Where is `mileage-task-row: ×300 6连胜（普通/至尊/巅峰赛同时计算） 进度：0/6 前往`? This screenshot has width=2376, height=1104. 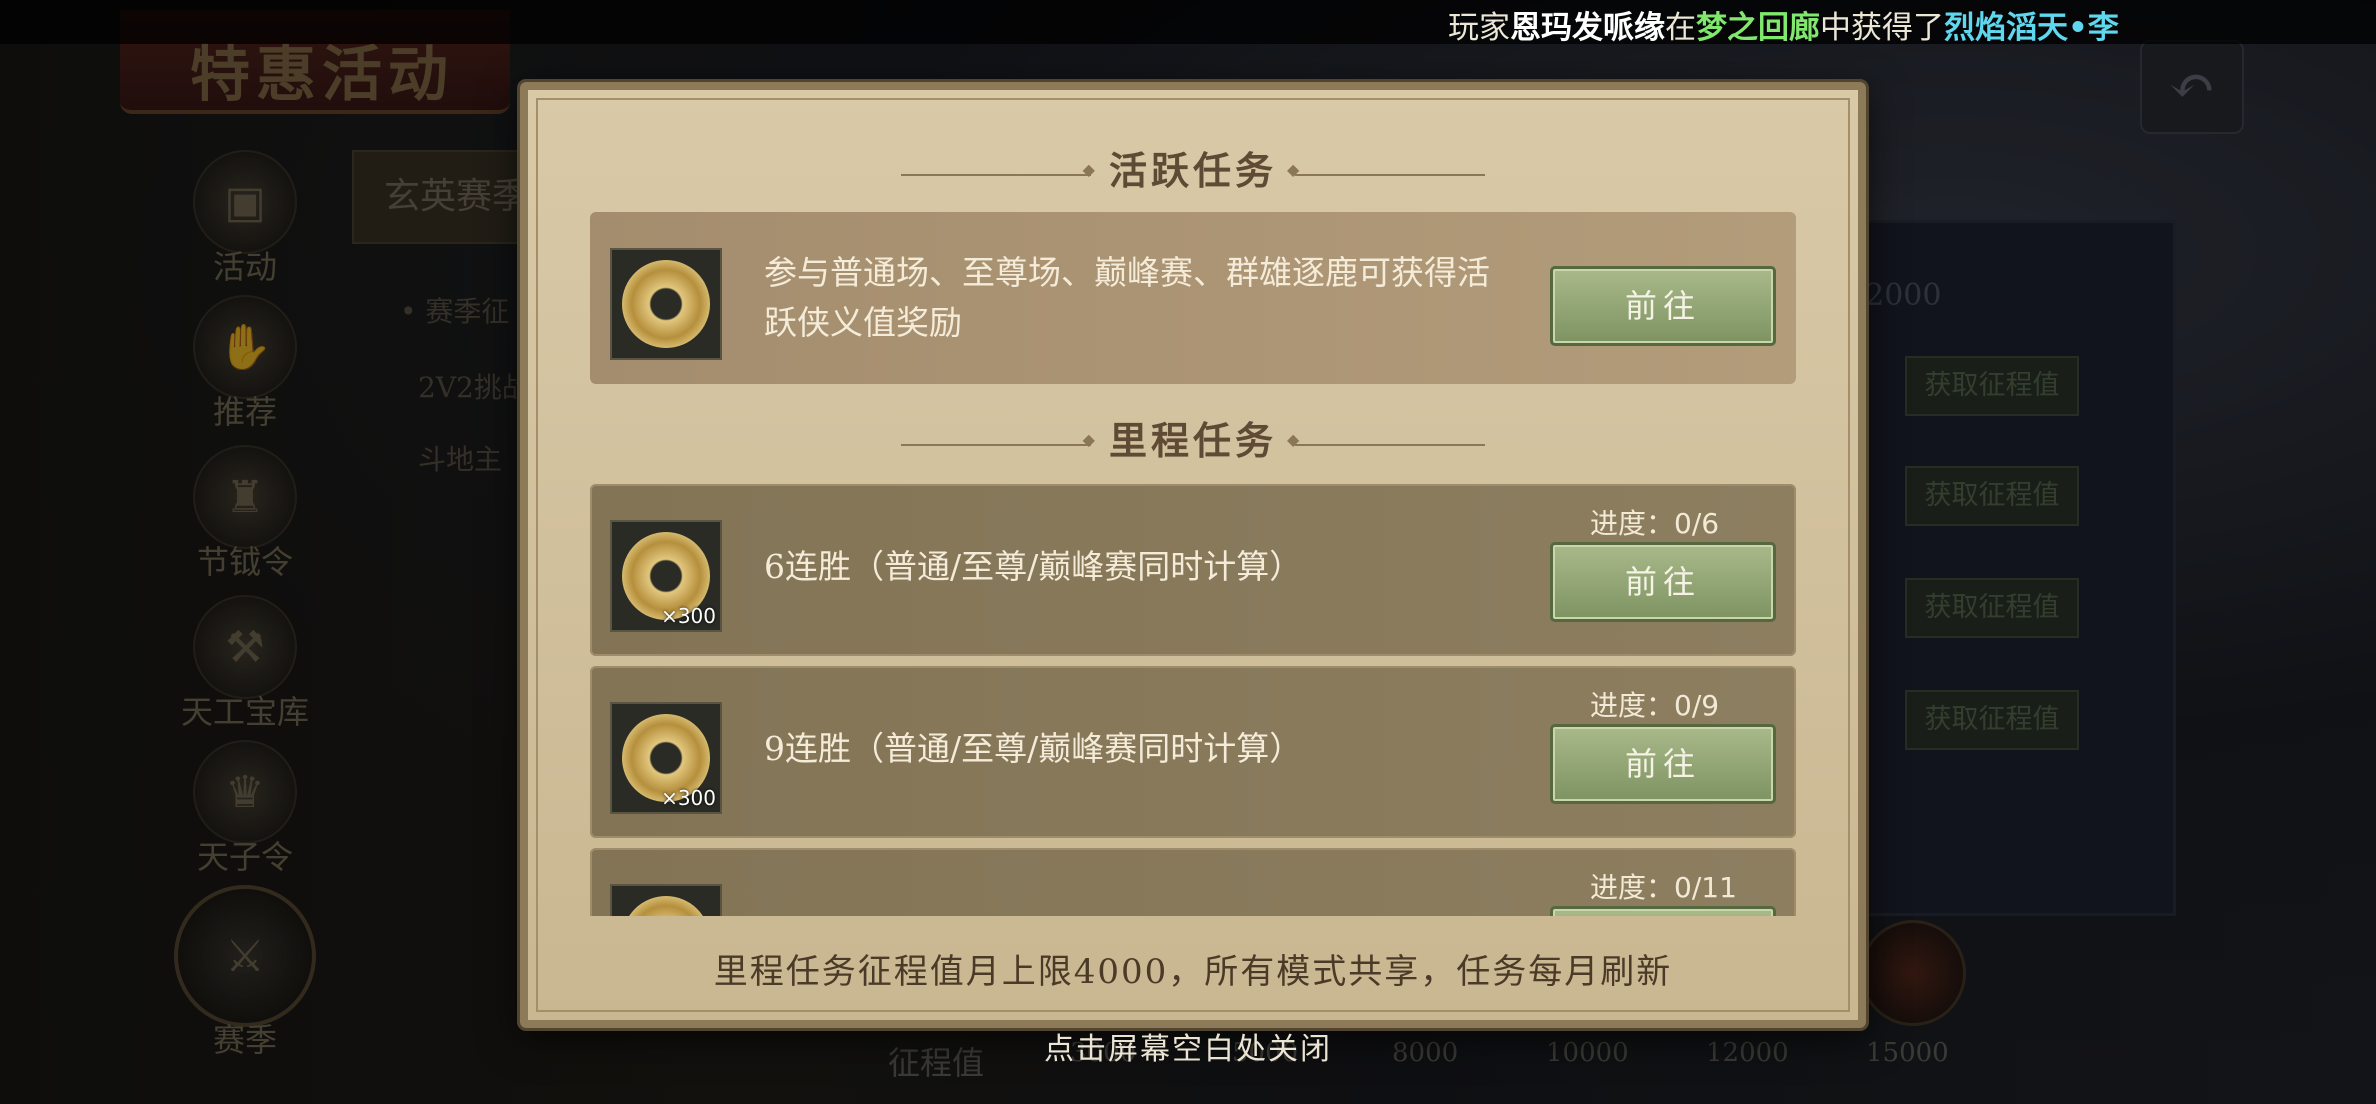
mileage-task-row: ×300 6连胜（普通/至尊/巅峰赛同时计算） 进度：0/6 前往 is located at coordinates (1193, 570).